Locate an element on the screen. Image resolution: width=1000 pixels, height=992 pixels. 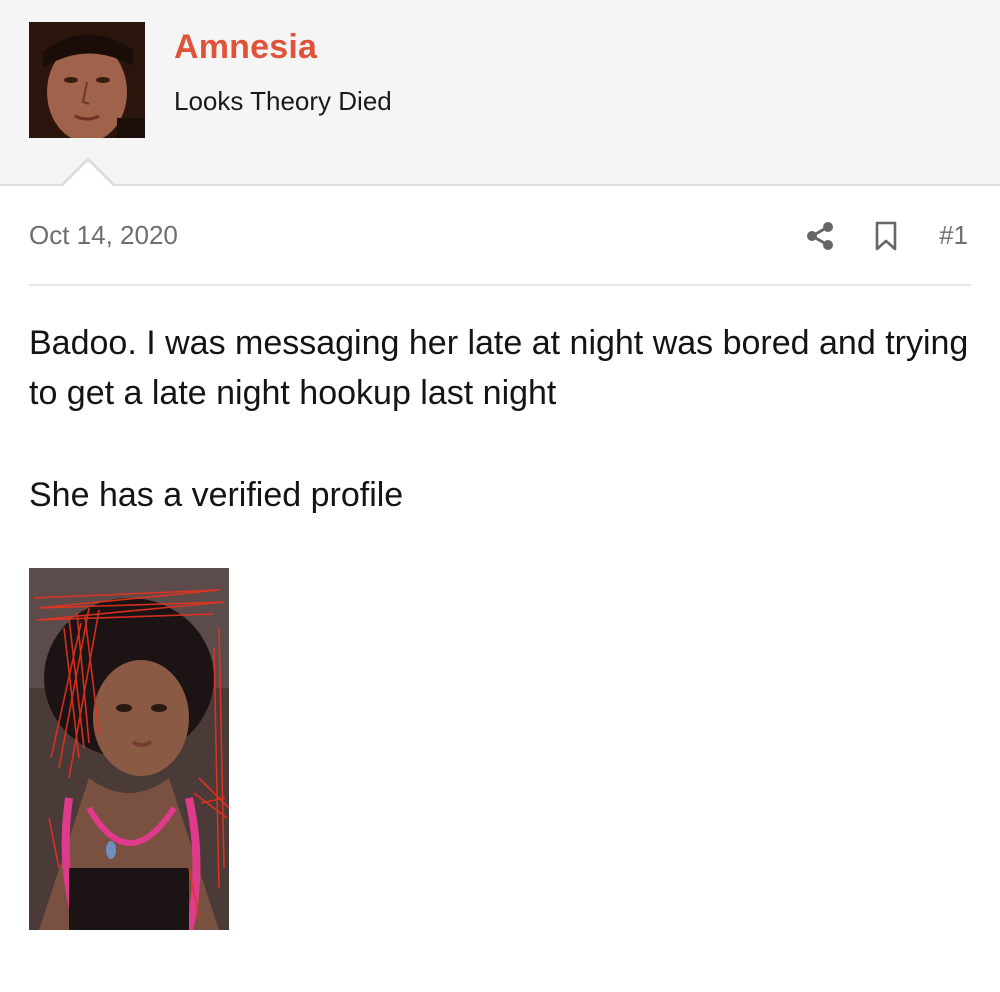
username-link: Amnesia is located at coordinates (245, 47).